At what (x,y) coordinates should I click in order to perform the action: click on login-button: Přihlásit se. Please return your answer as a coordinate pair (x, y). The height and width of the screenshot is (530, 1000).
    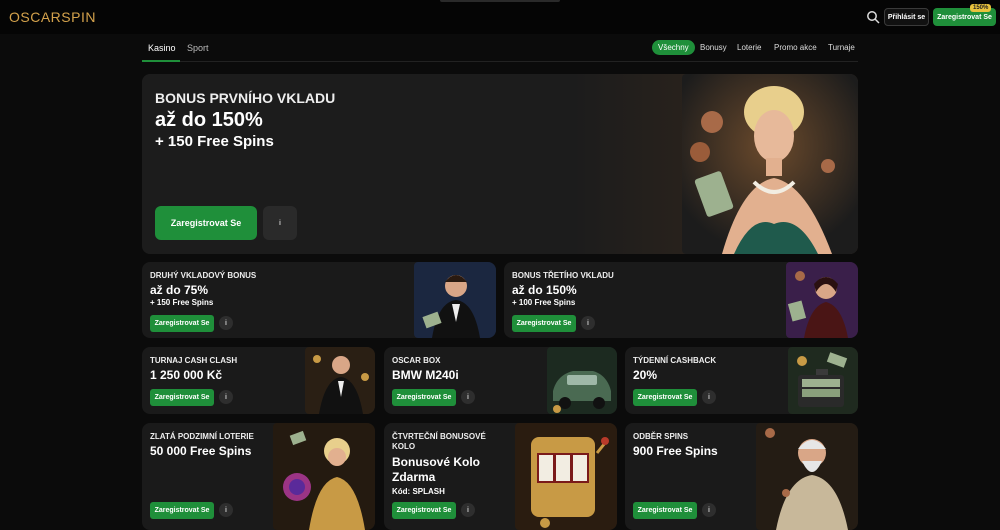
    Looking at the image, I should click on (906, 17).